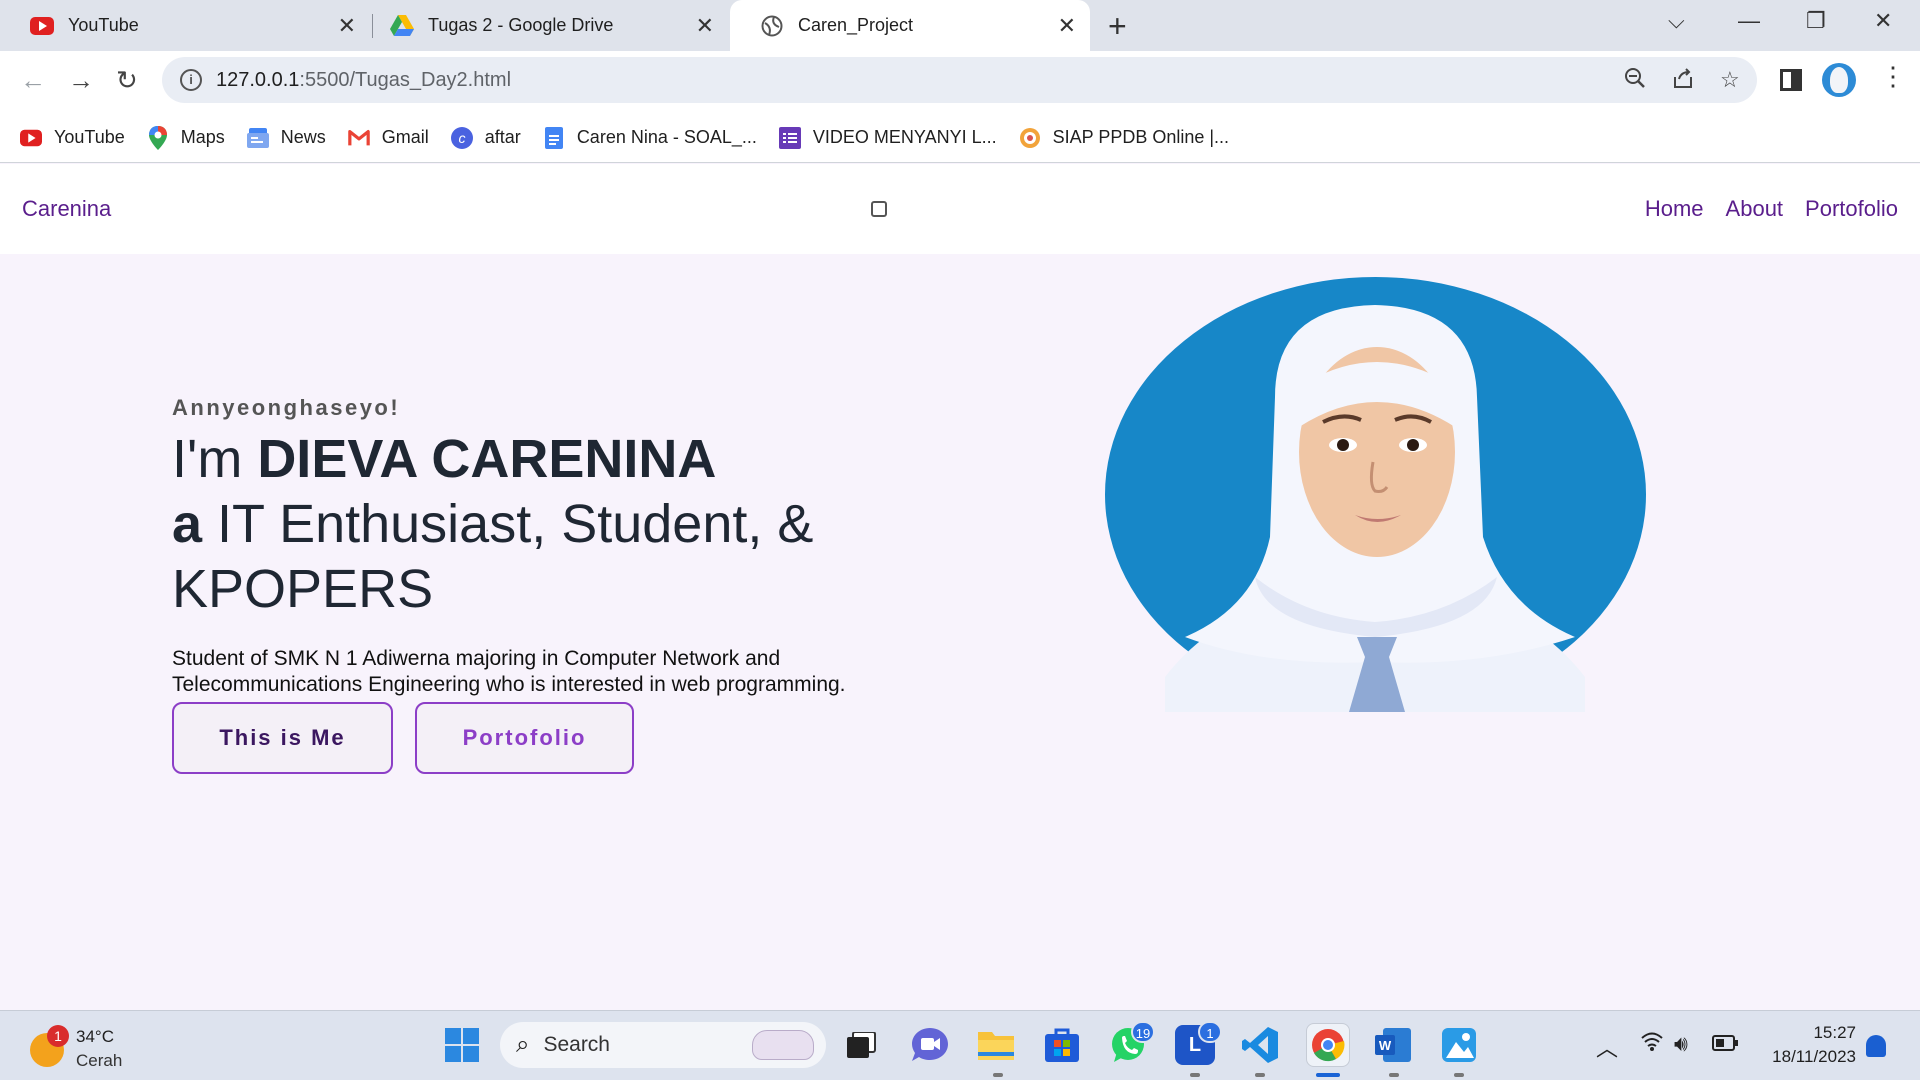 This screenshot has width=1920, height=1080. I want to click on nav-link-home: Home, so click(1674, 209).